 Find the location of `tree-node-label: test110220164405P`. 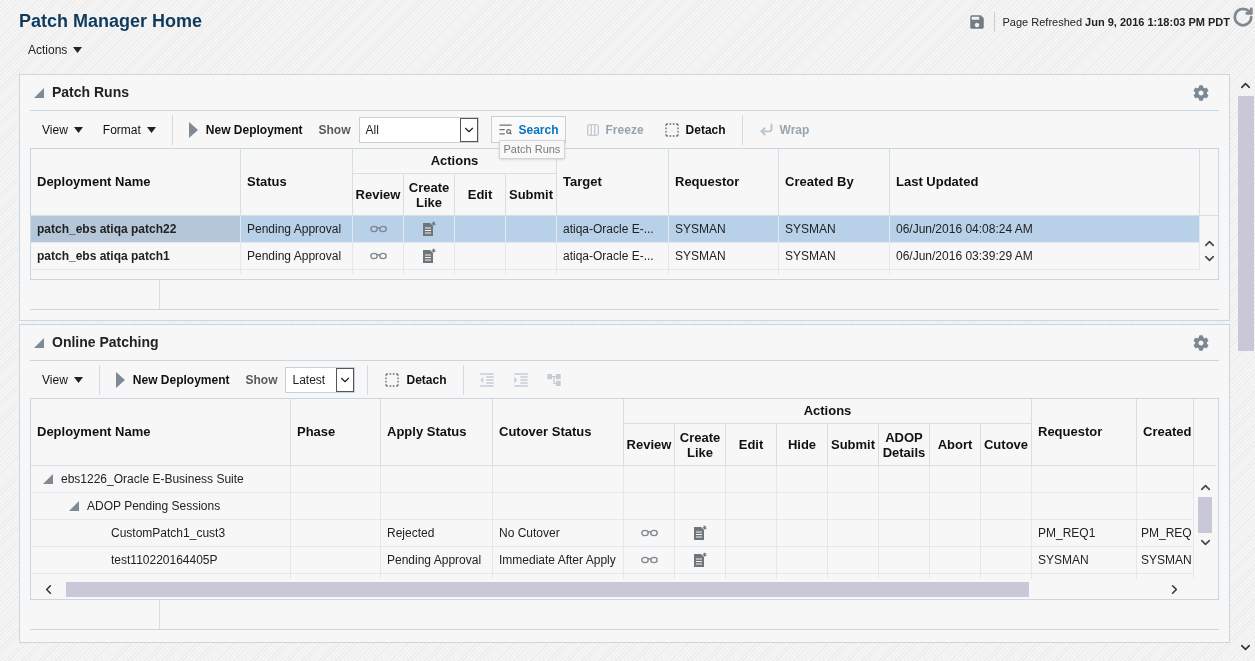

tree-node-label: test110220164405P is located at coordinates (164, 560).